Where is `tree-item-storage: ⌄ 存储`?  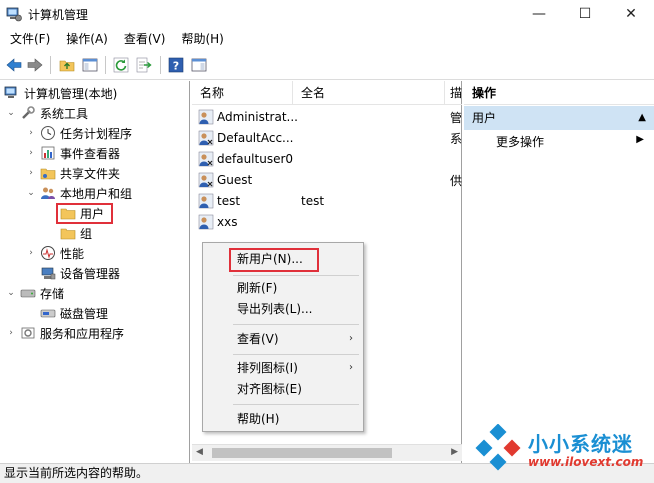
tree-item-storage: ⌄ 存储 is located at coordinates (35, 293).